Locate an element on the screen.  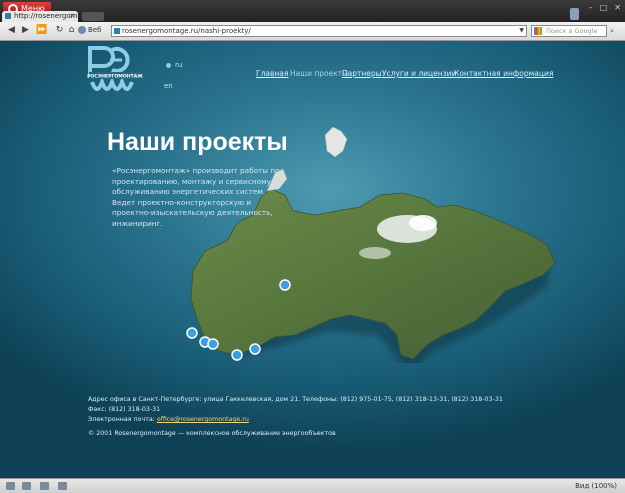
lang-switch-en: en is located at coordinates (168, 86).